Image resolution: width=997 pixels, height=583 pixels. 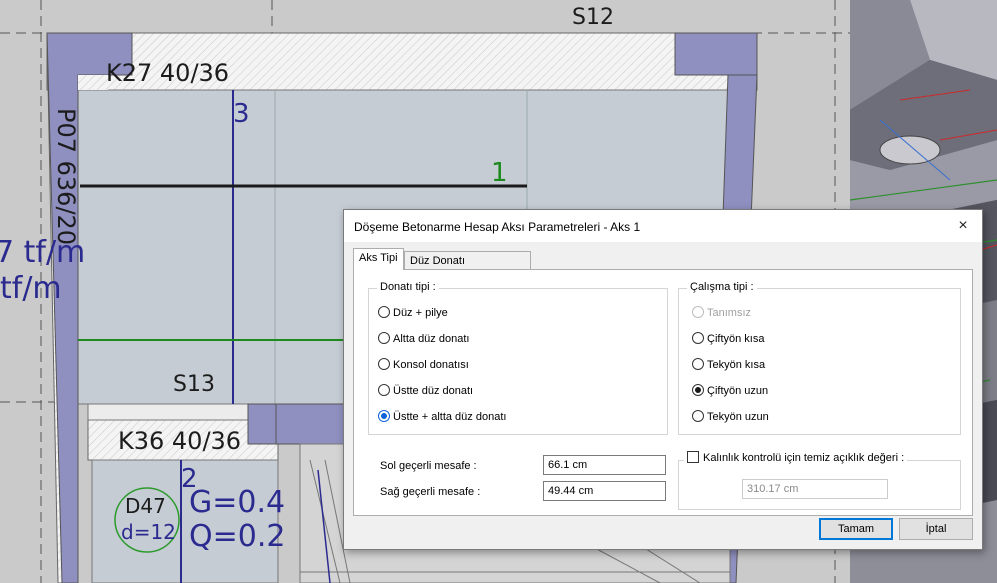 What do you see at coordinates (378, 259) in the screenshot?
I see `tab-aks-tipi: Aks Tipi` at bounding box center [378, 259].